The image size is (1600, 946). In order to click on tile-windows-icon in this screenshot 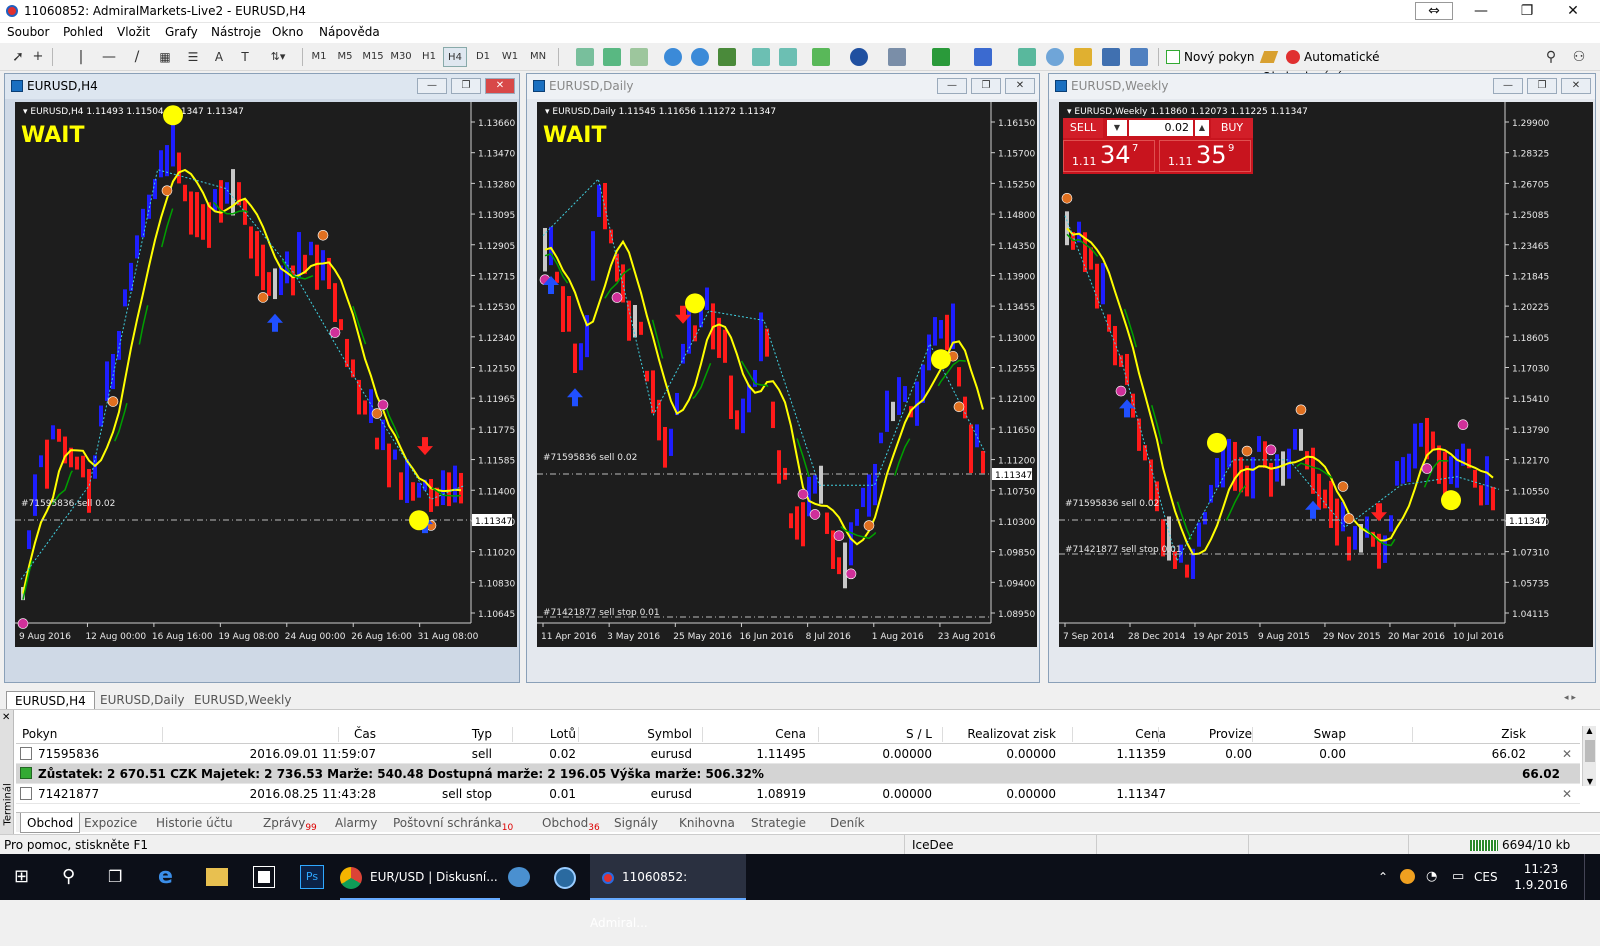, I will do `click(727, 57)`.